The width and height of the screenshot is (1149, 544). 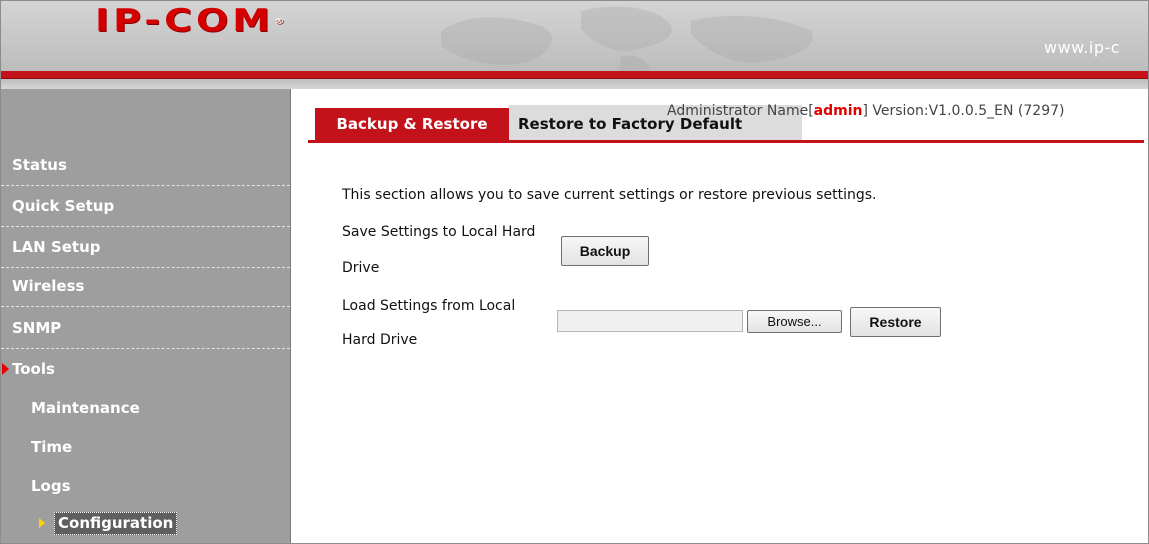 I want to click on header-banner: IP-COM® www.ip-c, so click(x=574, y=36).